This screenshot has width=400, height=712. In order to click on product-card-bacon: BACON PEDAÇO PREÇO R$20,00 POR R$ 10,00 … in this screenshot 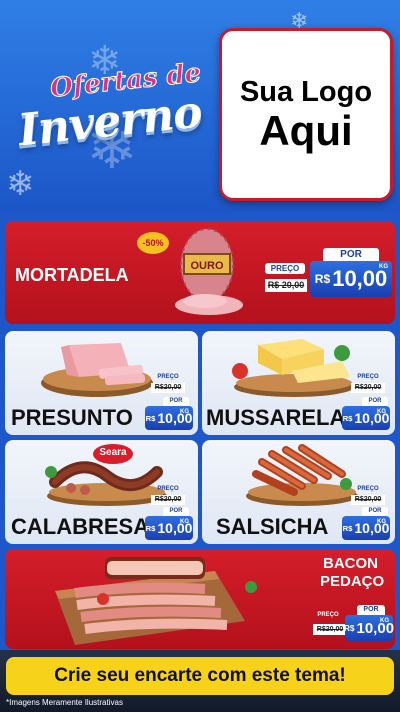, I will do `click(200, 599)`.